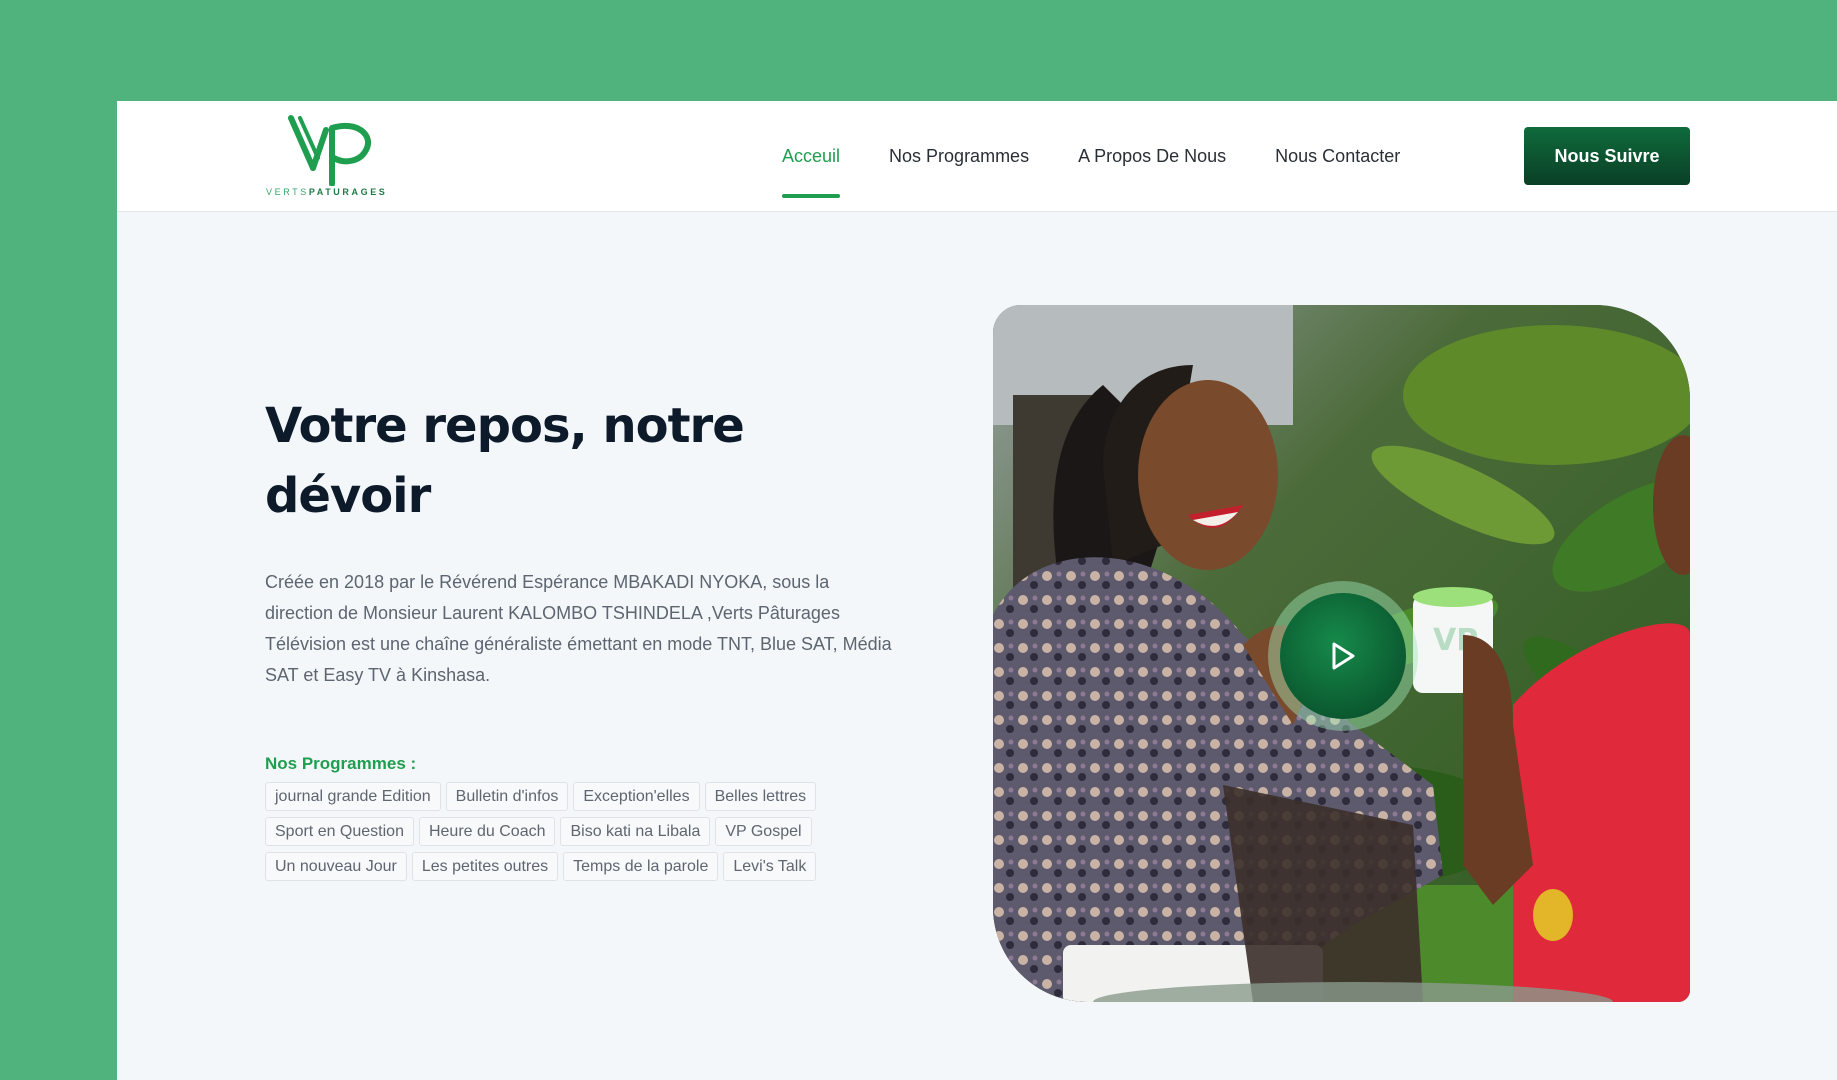 This screenshot has height=1080, width=1837. I want to click on nav-item-nous-contacter: Nous Contacter, so click(1337, 156).